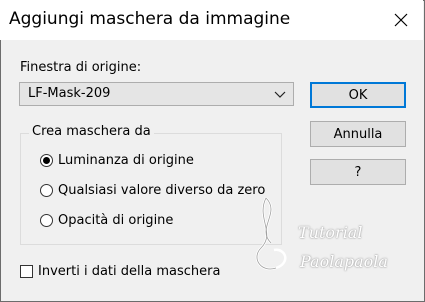 This screenshot has width=425, height=302. I want to click on ok-button-label: OK, so click(358, 95).